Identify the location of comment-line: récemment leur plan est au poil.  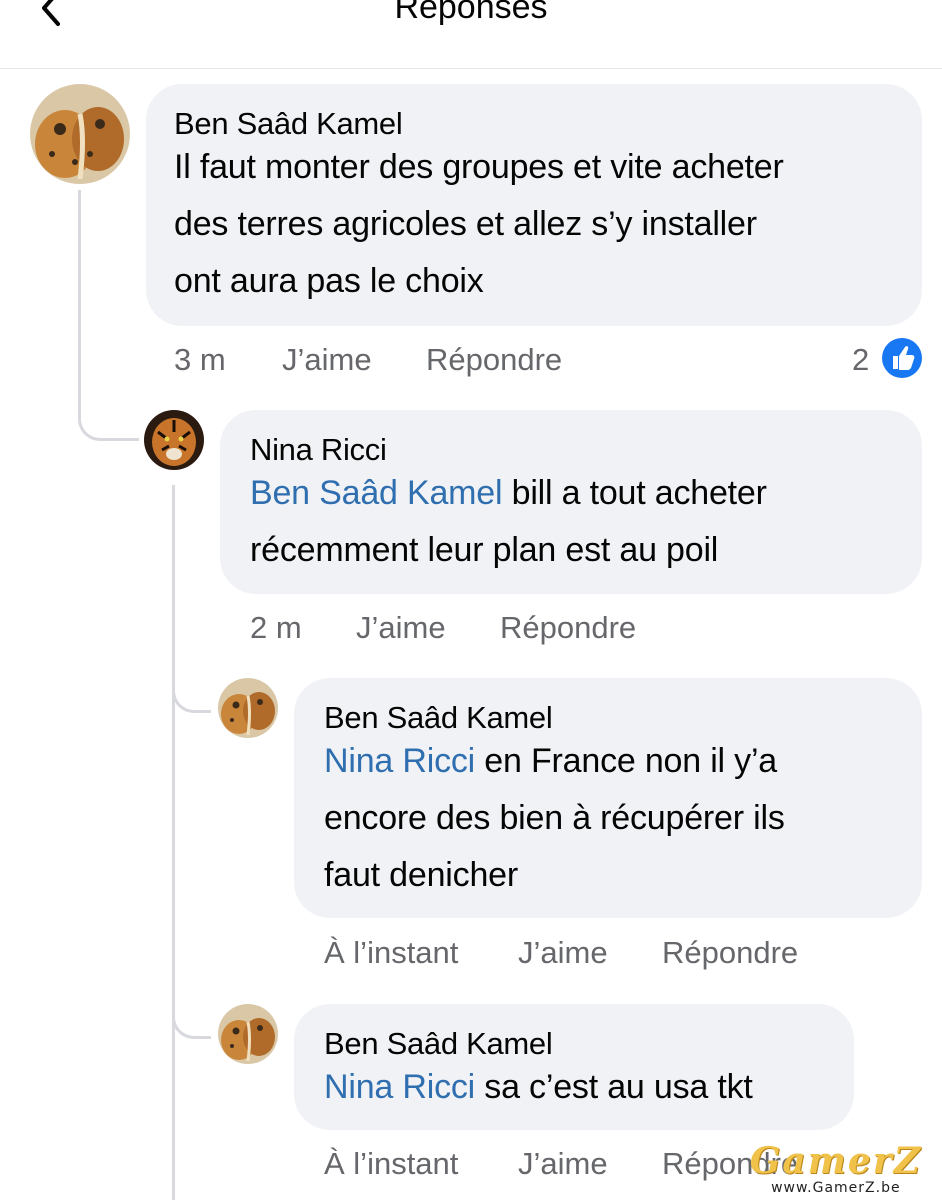
(484, 550).